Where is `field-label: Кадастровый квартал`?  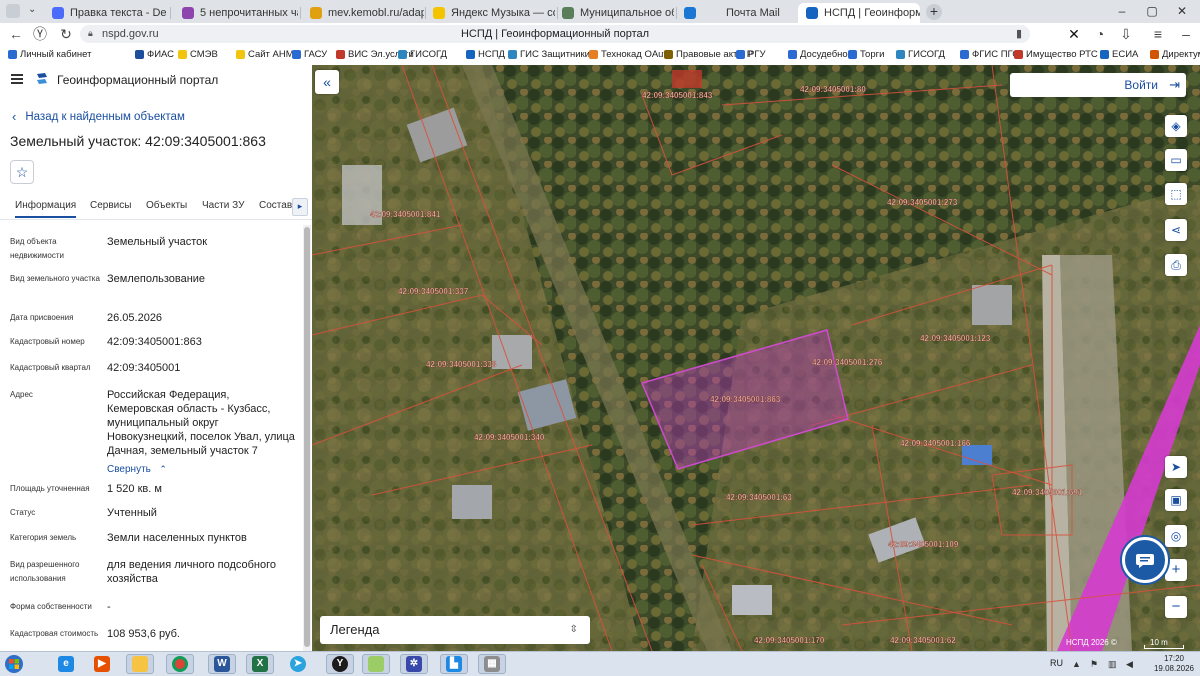 field-label: Кадастровый квартал is located at coordinates (50, 367).